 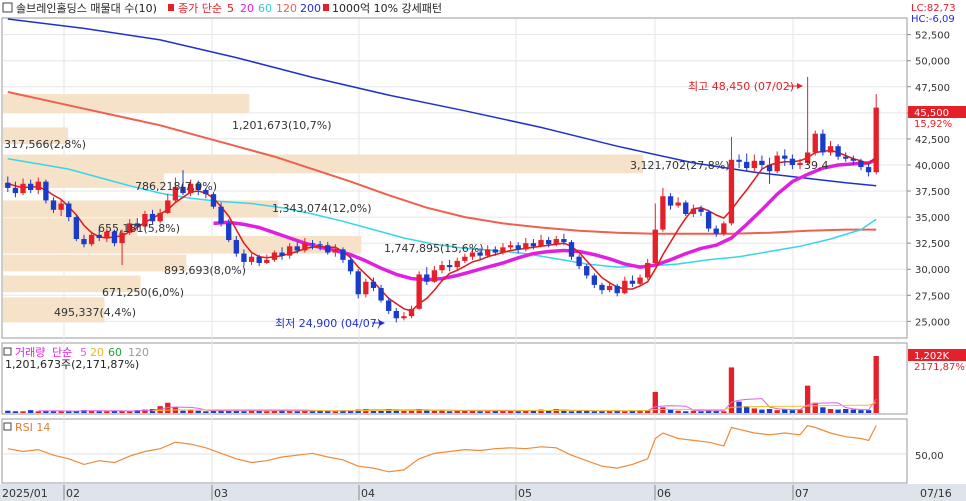 What do you see at coordinates (230, 8) in the screenshot?
I see `ma-period-5: 5` at bounding box center [230, 8].